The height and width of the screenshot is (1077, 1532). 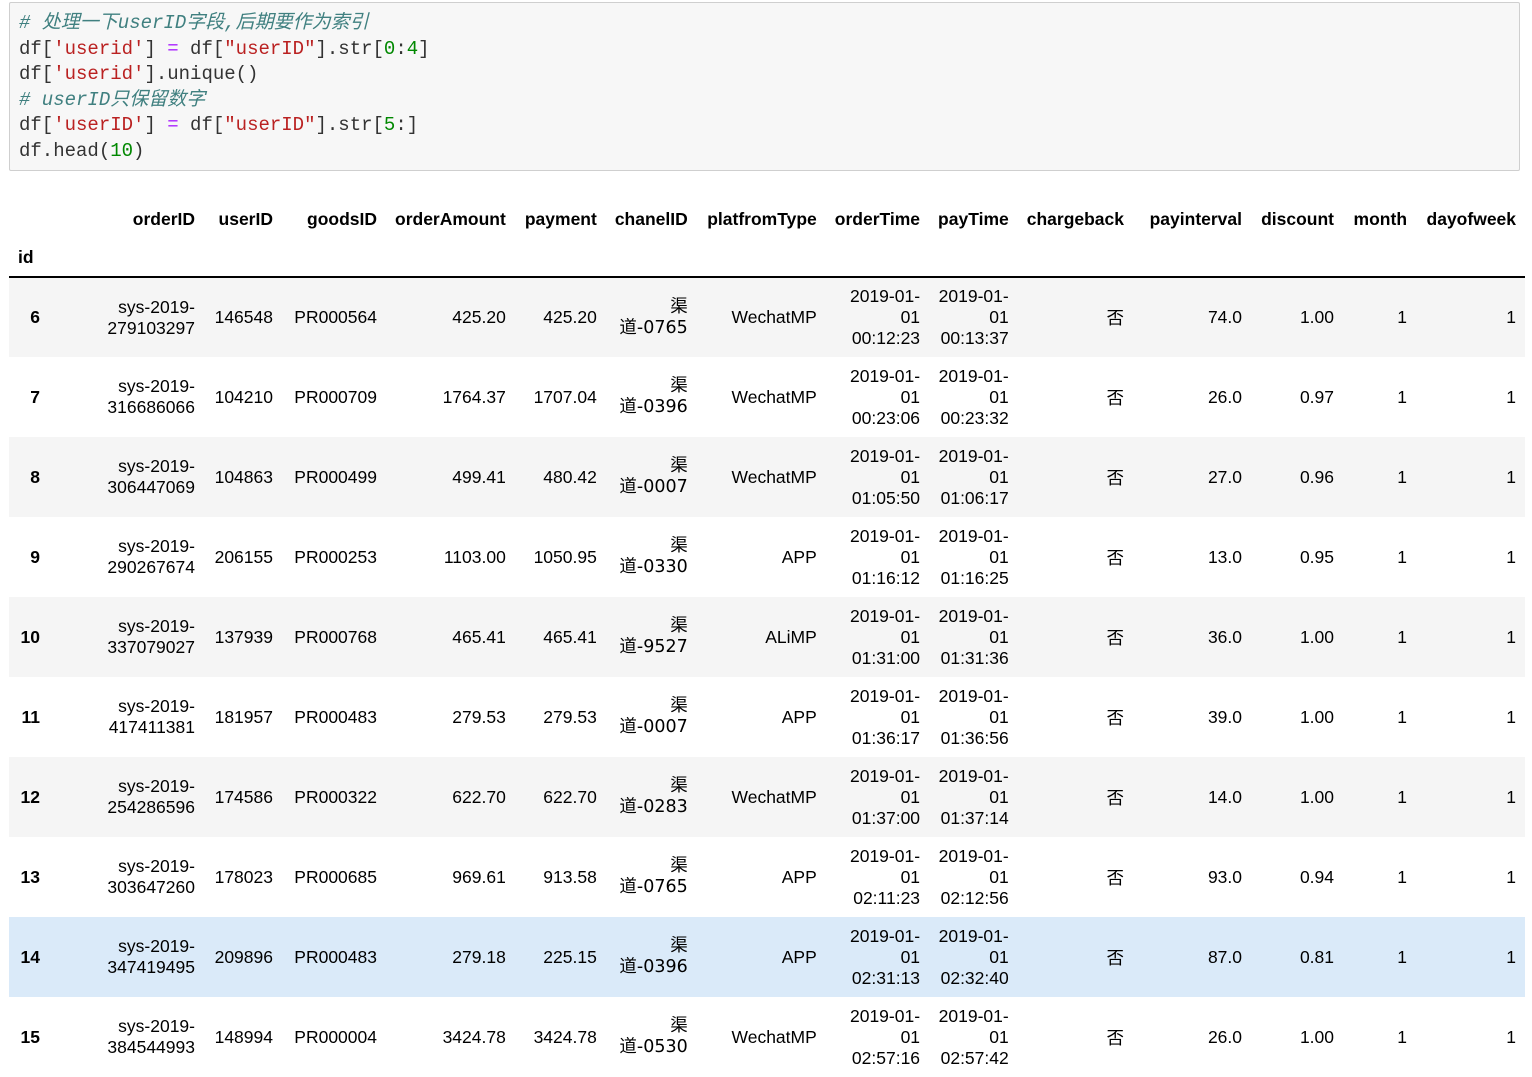 I want to click on col-header: payment, so click(x=560, y=218).